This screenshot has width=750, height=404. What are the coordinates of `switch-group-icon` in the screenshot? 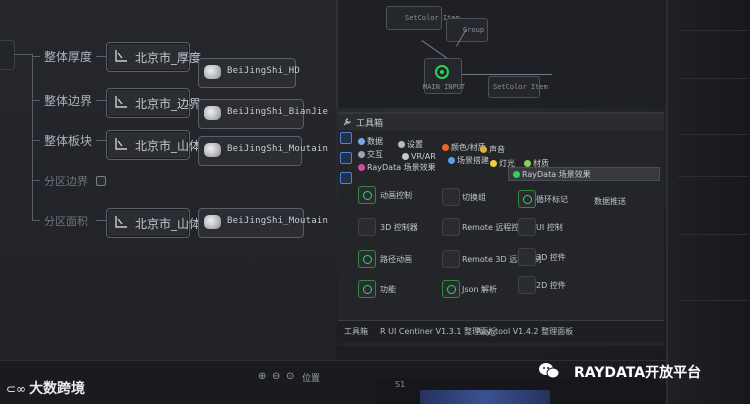 It's located at (451, 197).